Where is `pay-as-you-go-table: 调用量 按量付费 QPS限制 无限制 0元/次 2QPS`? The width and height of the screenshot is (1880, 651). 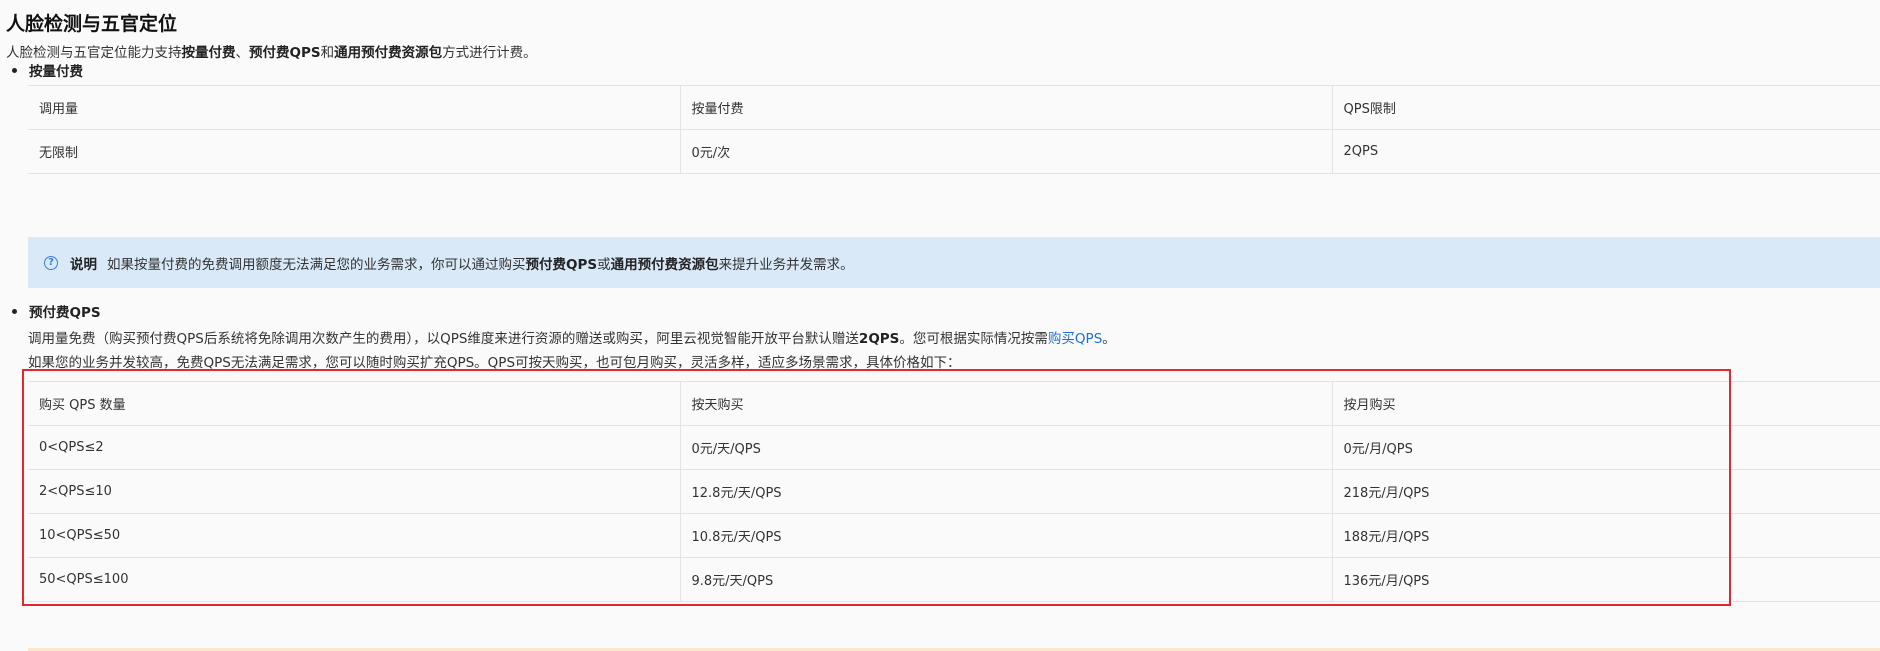
pay-as-you-go-table: 调用量 按量付费 QPS限制 无限制 0元/次 2QPS is located at coordinates (954, 129).